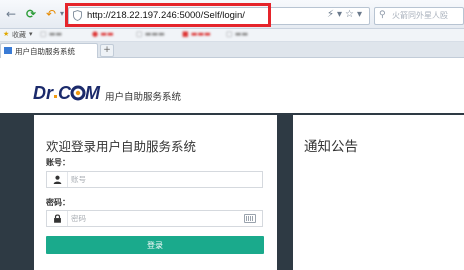  What do you see at coordinates (121, 146) in the screenshot?
I see `login-title: 欢迎登录用户自助服务系统` at bounding box center [121, 146].